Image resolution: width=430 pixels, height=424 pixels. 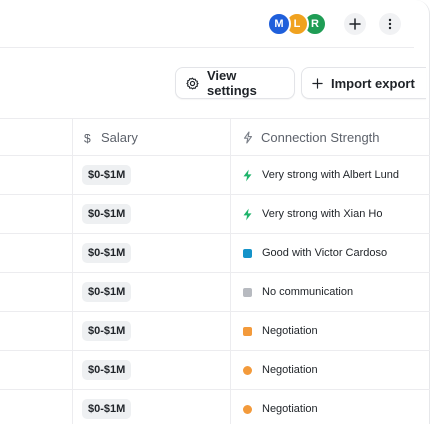 I want to click on connection-cell: Good with Victor Cardoso, so click(x=330, y=253).